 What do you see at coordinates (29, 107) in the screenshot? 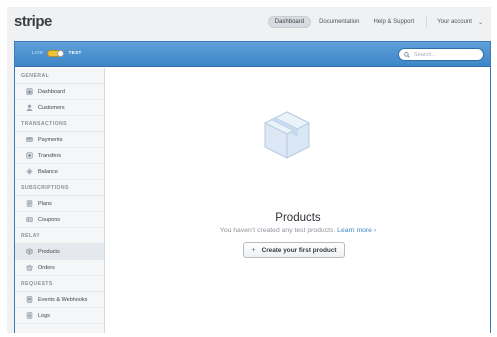
I see `customers-icon` at bounding box center [29, 107].